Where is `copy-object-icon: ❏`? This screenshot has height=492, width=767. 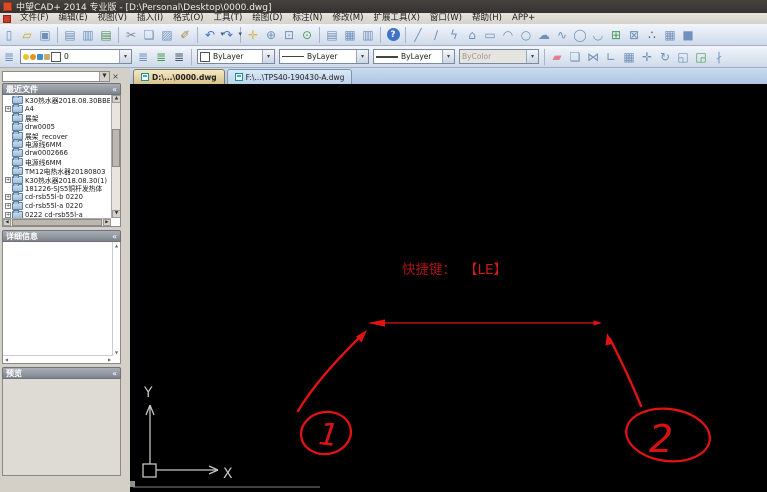
copy-object-icon: ❏ is located at coordinates (575, 57).